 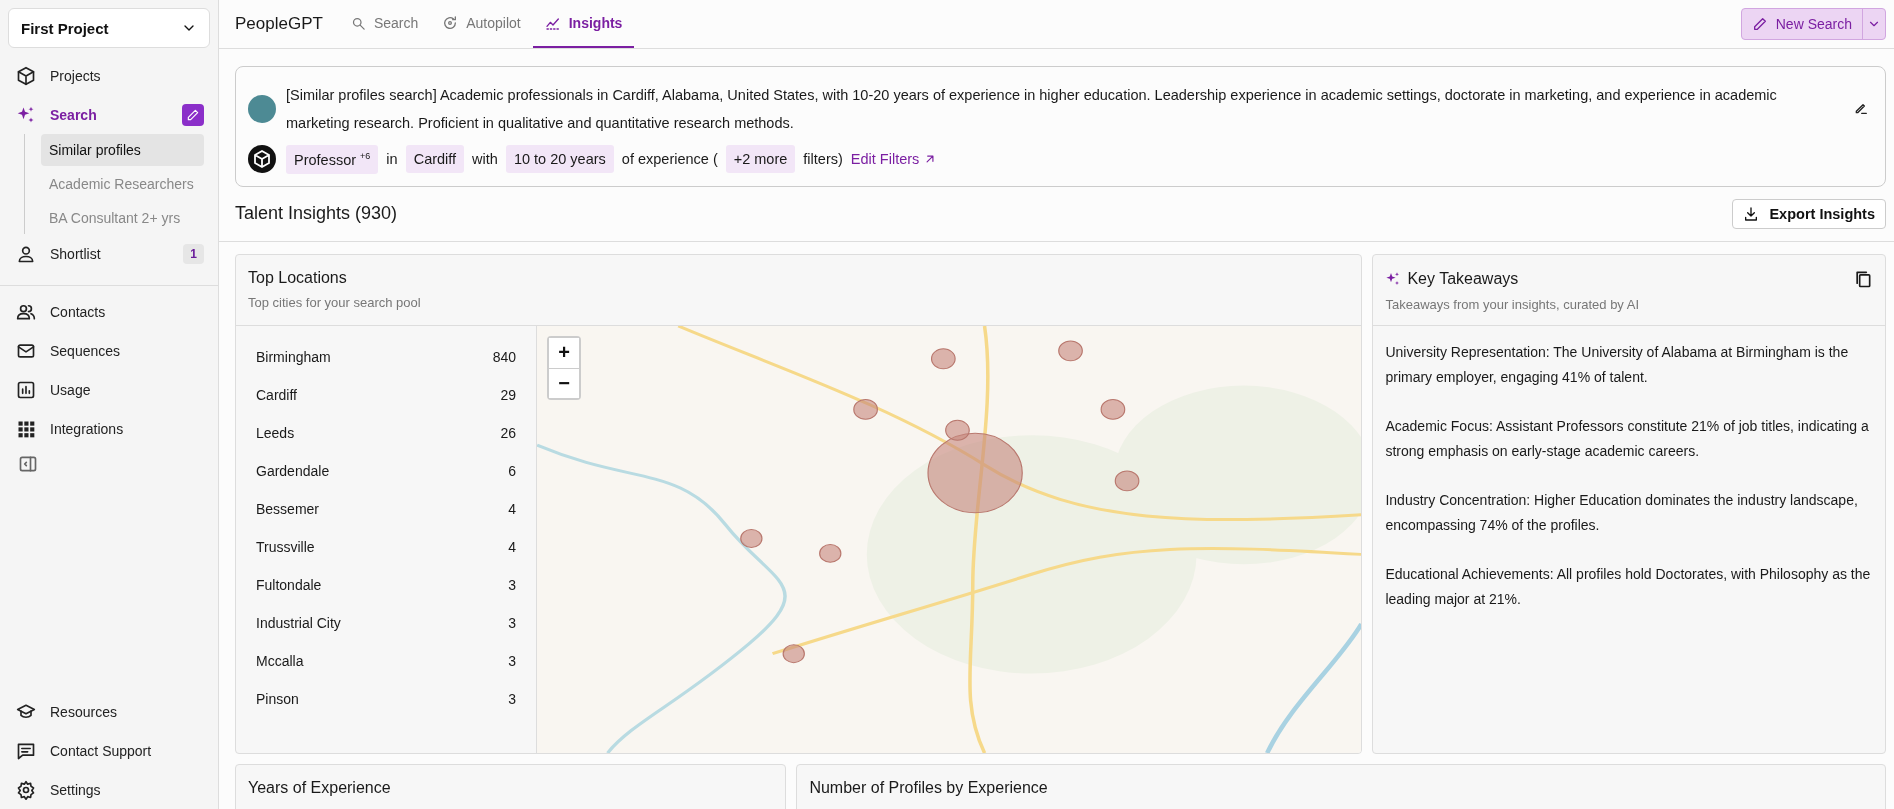 I want to click on cube-logo-icon, so click(x=262, y=159).